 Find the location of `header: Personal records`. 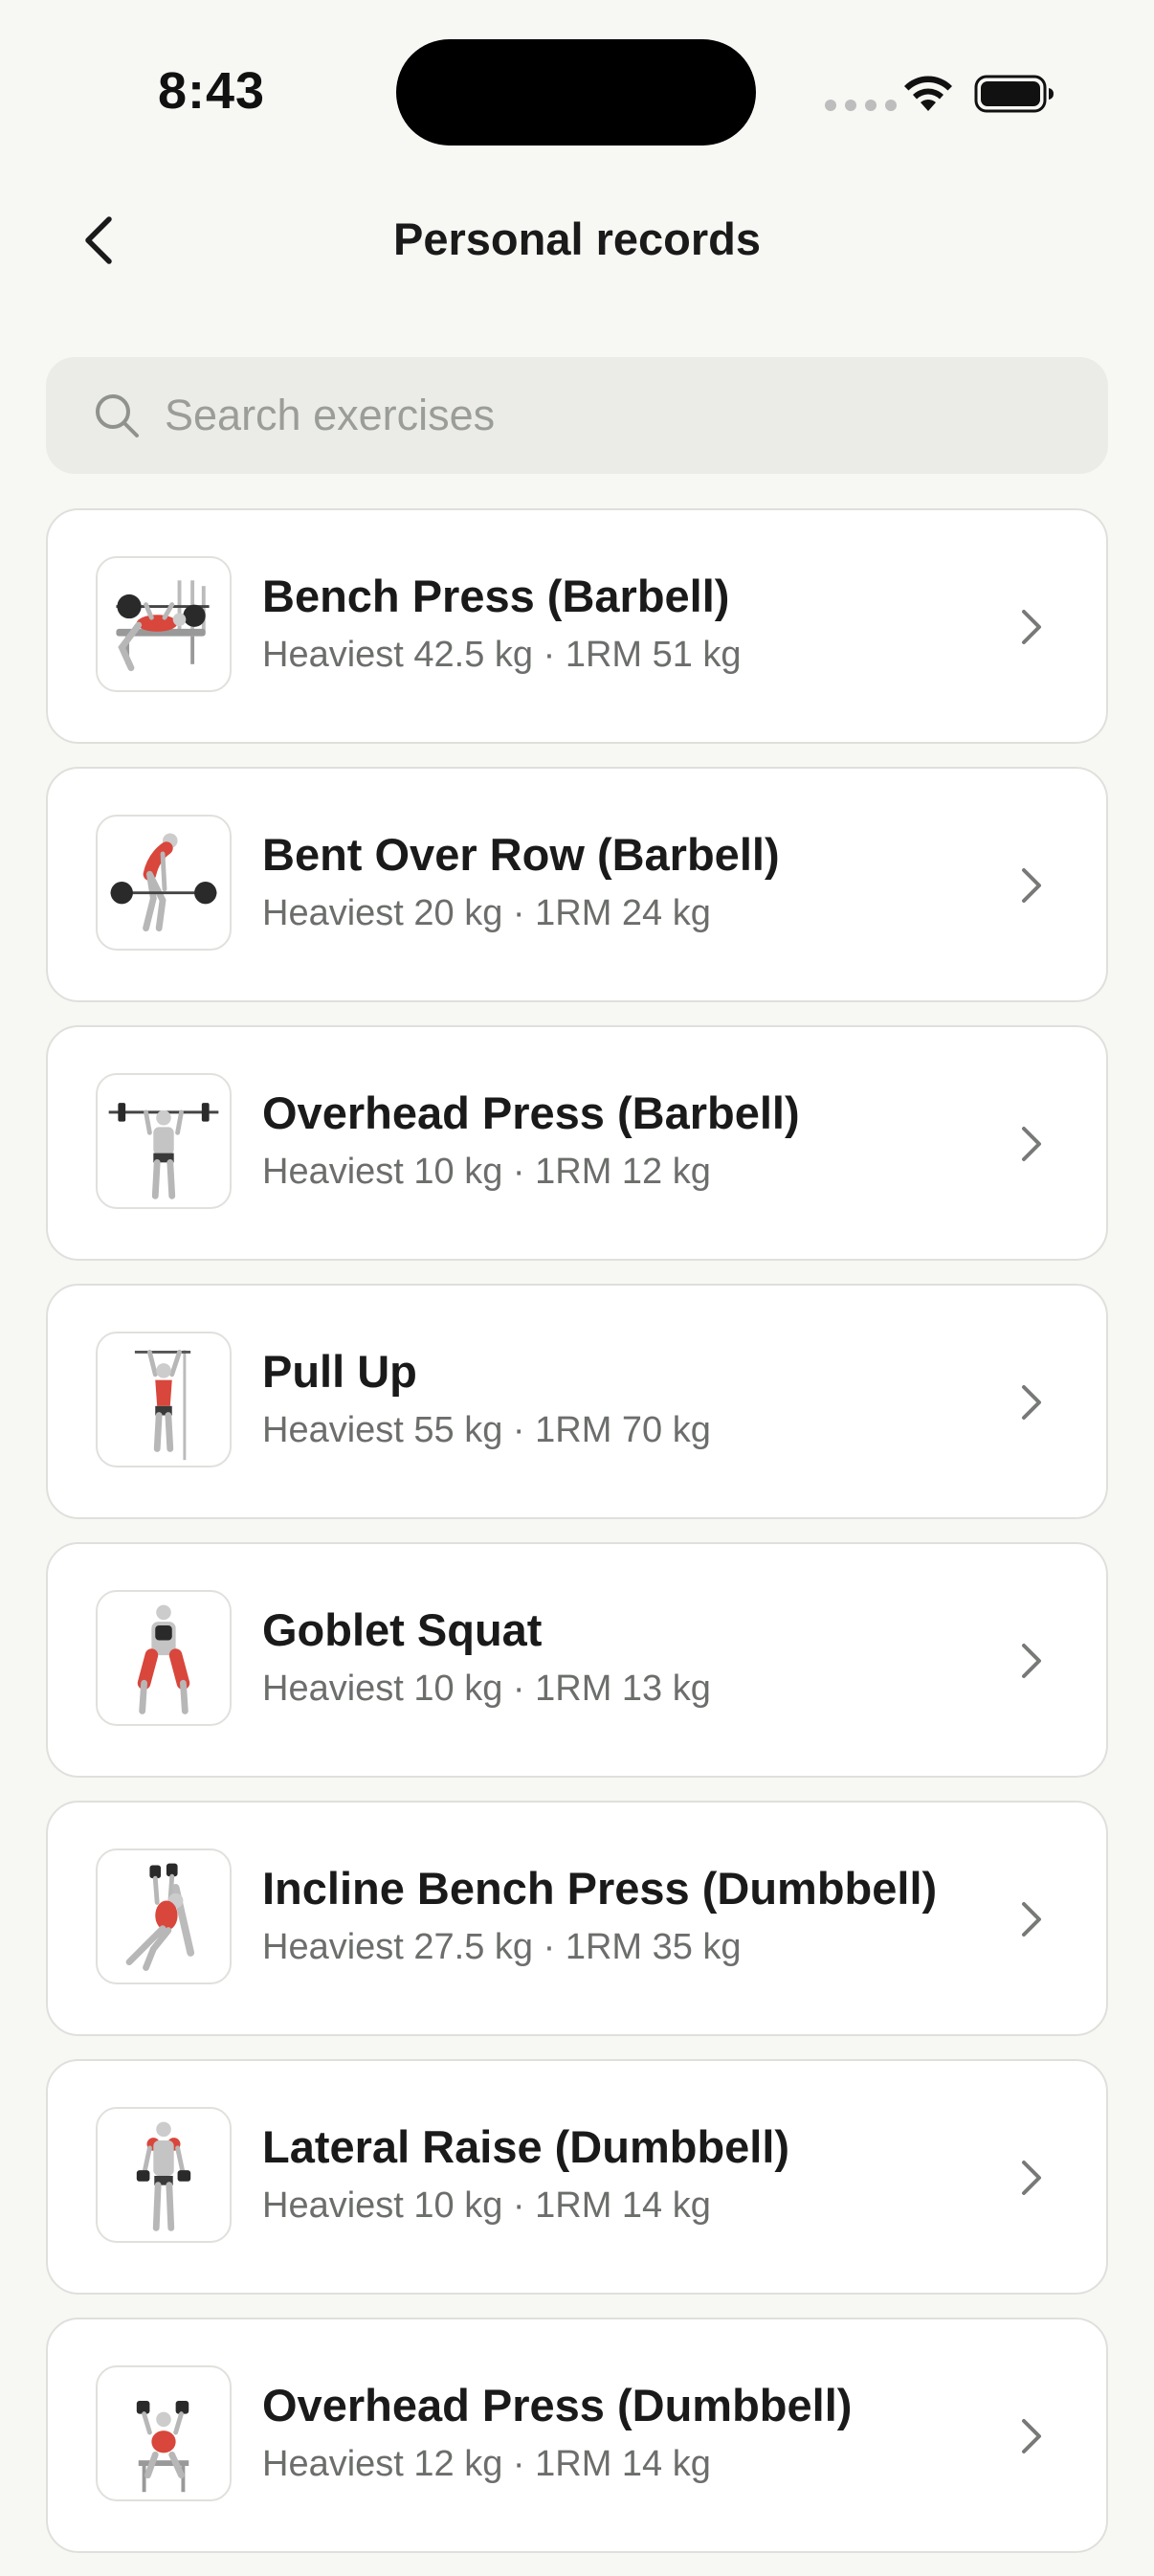

header: Personal records is located at coordinates (577, 242).